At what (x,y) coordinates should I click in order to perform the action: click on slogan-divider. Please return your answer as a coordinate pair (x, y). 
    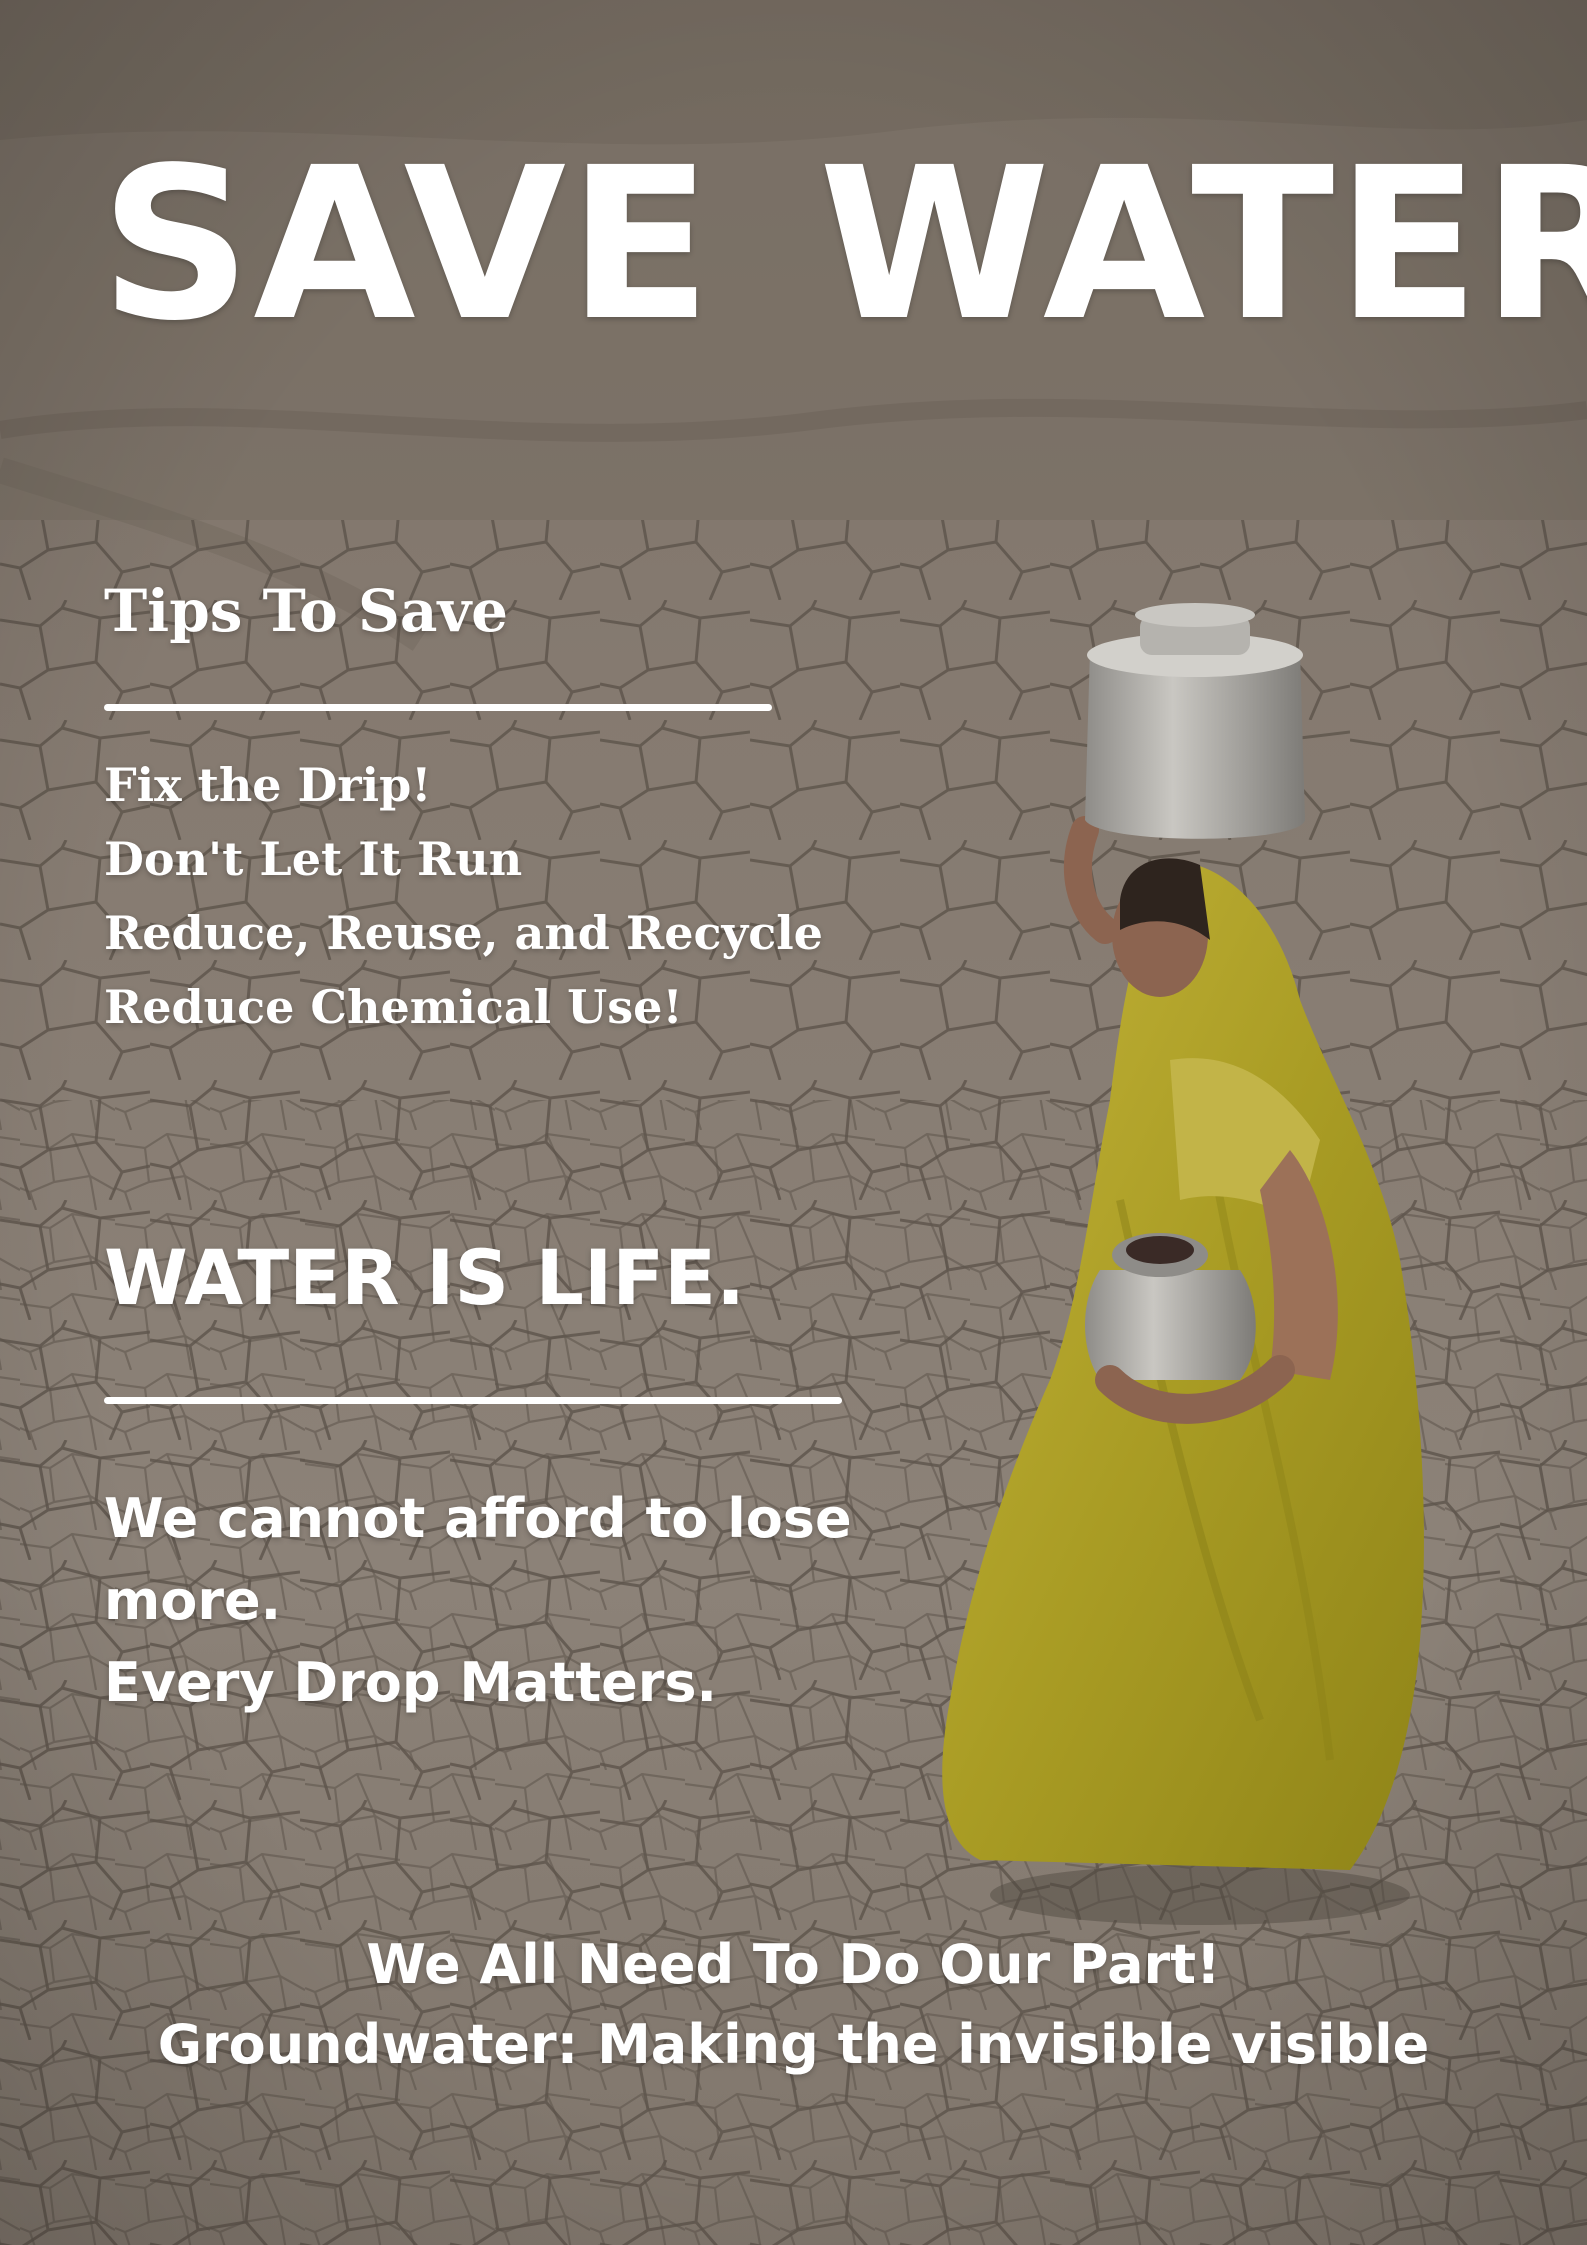
    Looking at the image, I should click on (473, 1400).